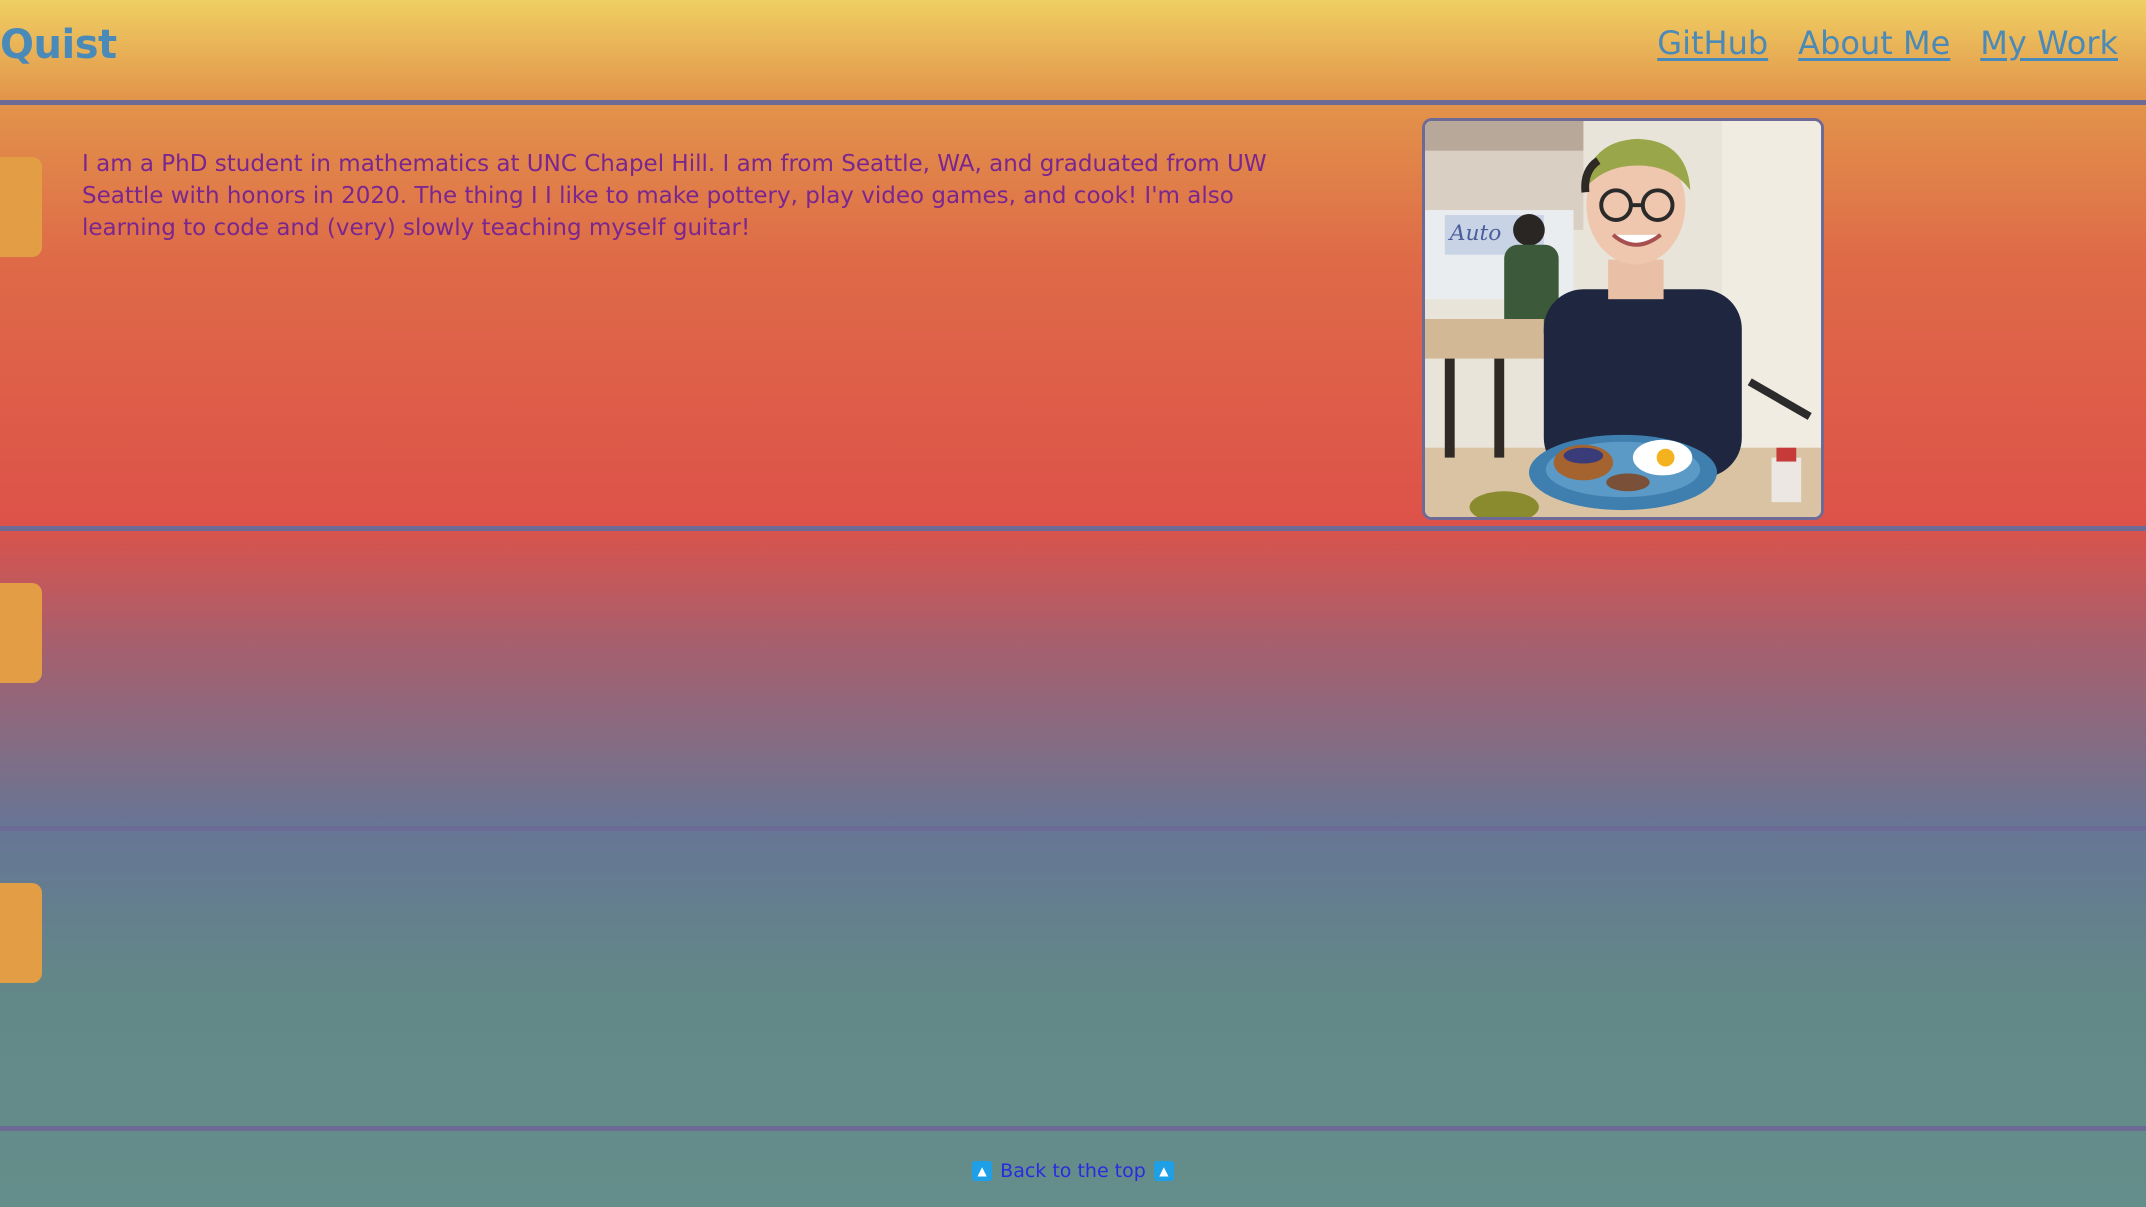 This screenshot has height=1207, width=2146. I want to click on header-divider, so click(1073, 102).